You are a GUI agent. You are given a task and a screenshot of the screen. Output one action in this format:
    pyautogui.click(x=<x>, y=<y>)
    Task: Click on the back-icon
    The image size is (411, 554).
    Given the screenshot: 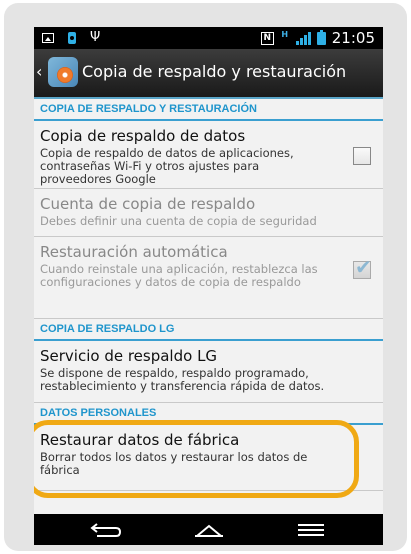 What is the action you would take?
    pyautogui.click(x=106, y=530)
    